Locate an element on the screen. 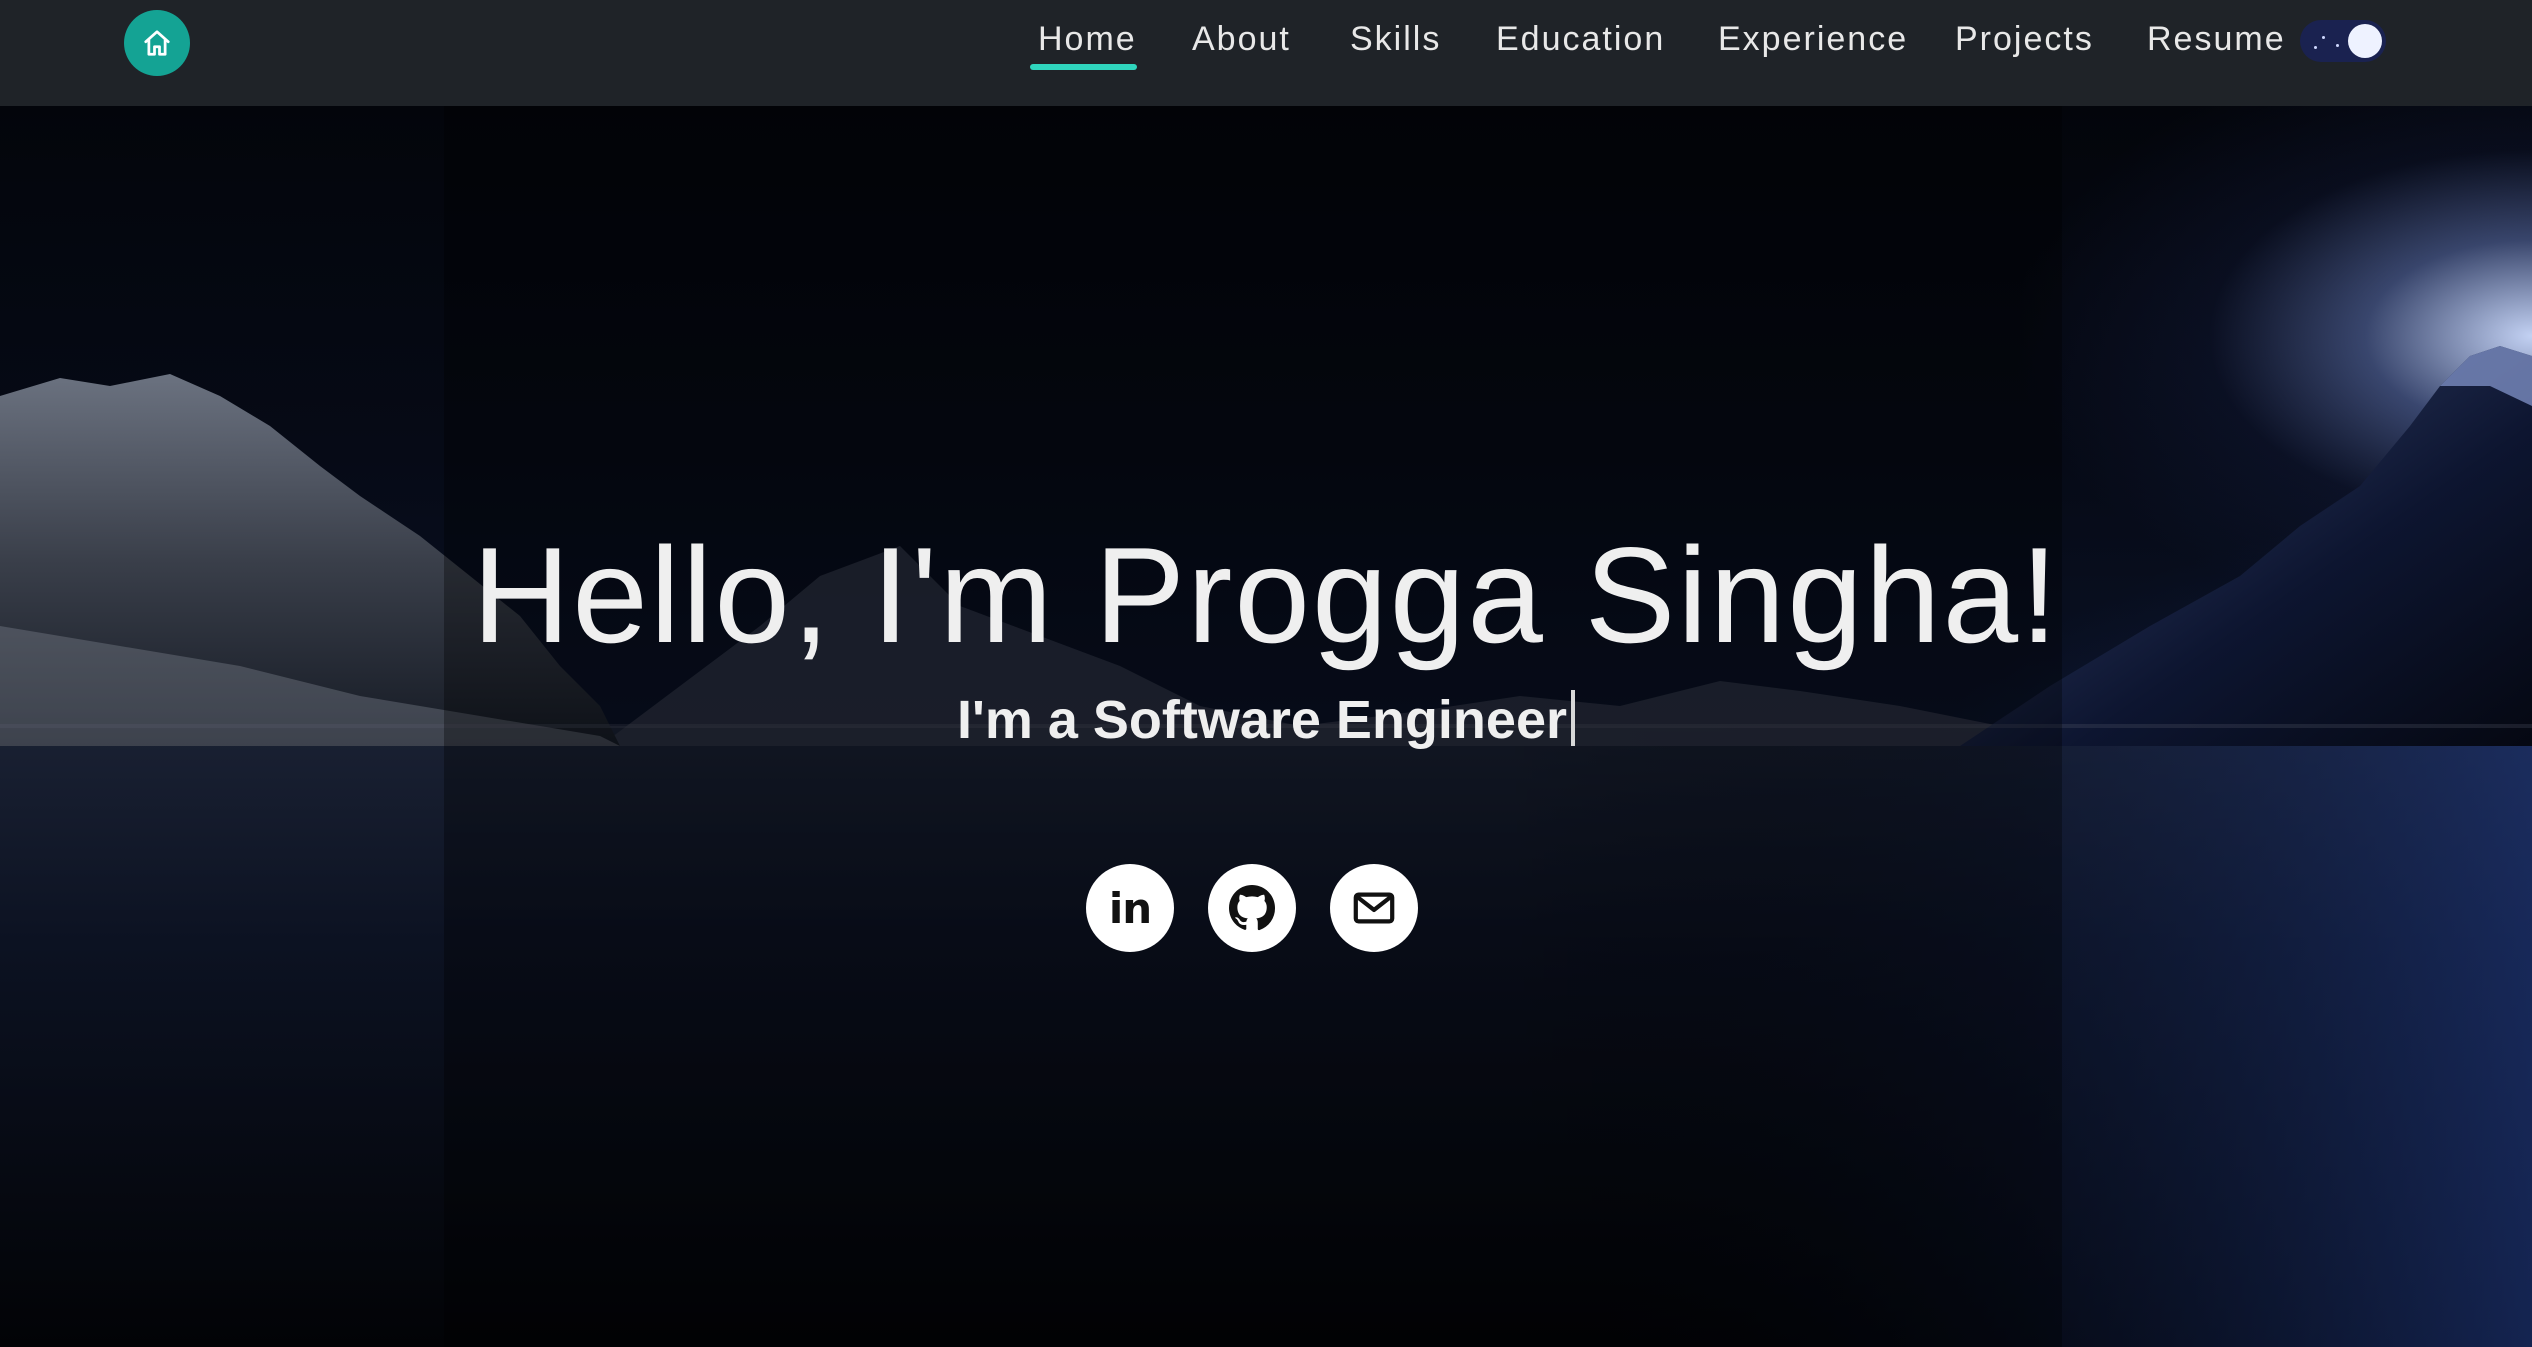 The width and height of the screenshot is (2532, 1347). social-links: in is located at coordinates (1256, 909).